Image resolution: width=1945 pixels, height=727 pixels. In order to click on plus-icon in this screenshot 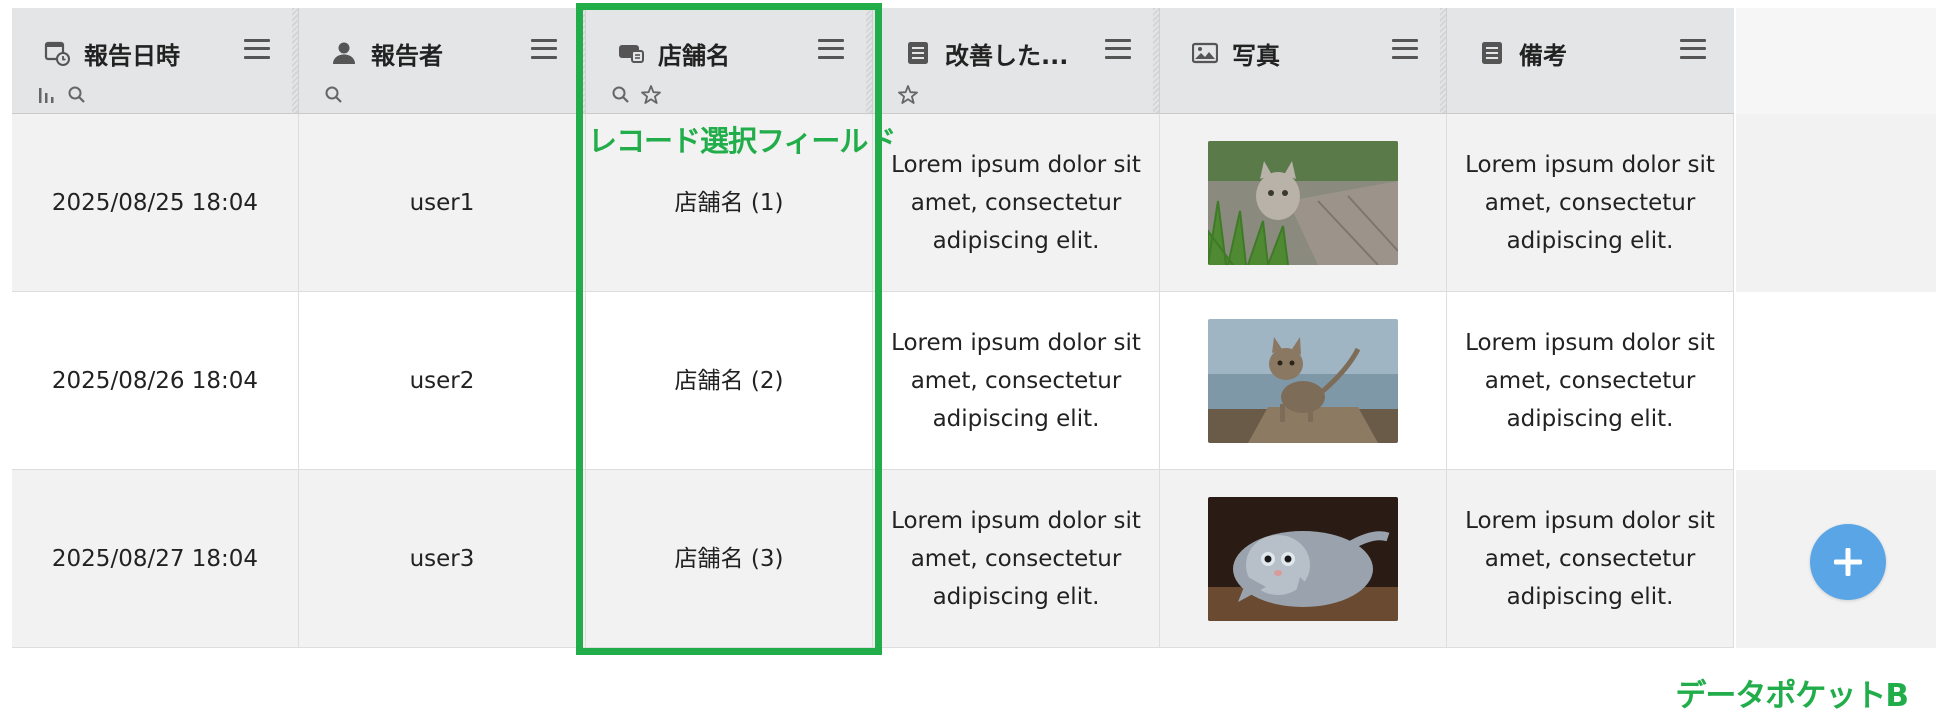, I will do `click(1848, 562)`.